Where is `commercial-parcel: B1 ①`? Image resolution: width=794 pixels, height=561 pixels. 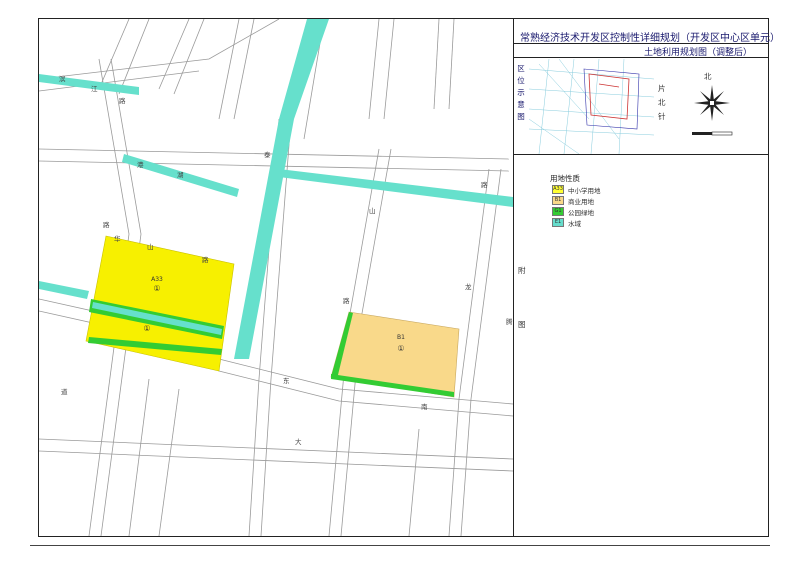 commercial-parcel: B1 ① is located at coordinates (395, 354).